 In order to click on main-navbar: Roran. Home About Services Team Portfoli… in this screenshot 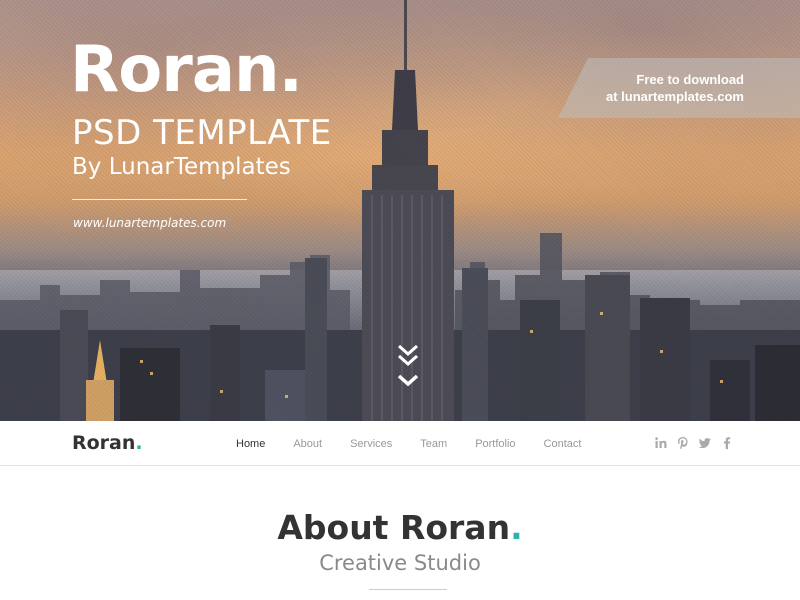, I will do `click(400, 443)`.